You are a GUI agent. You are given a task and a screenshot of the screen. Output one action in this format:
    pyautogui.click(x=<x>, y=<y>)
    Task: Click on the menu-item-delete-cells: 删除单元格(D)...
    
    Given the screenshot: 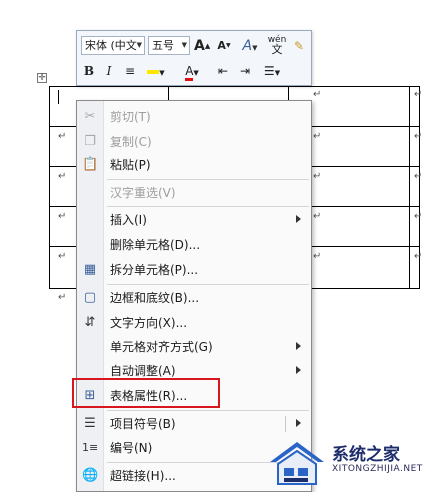 What is the action you would take?
    pyautogui.click(x=194, y=245)
    